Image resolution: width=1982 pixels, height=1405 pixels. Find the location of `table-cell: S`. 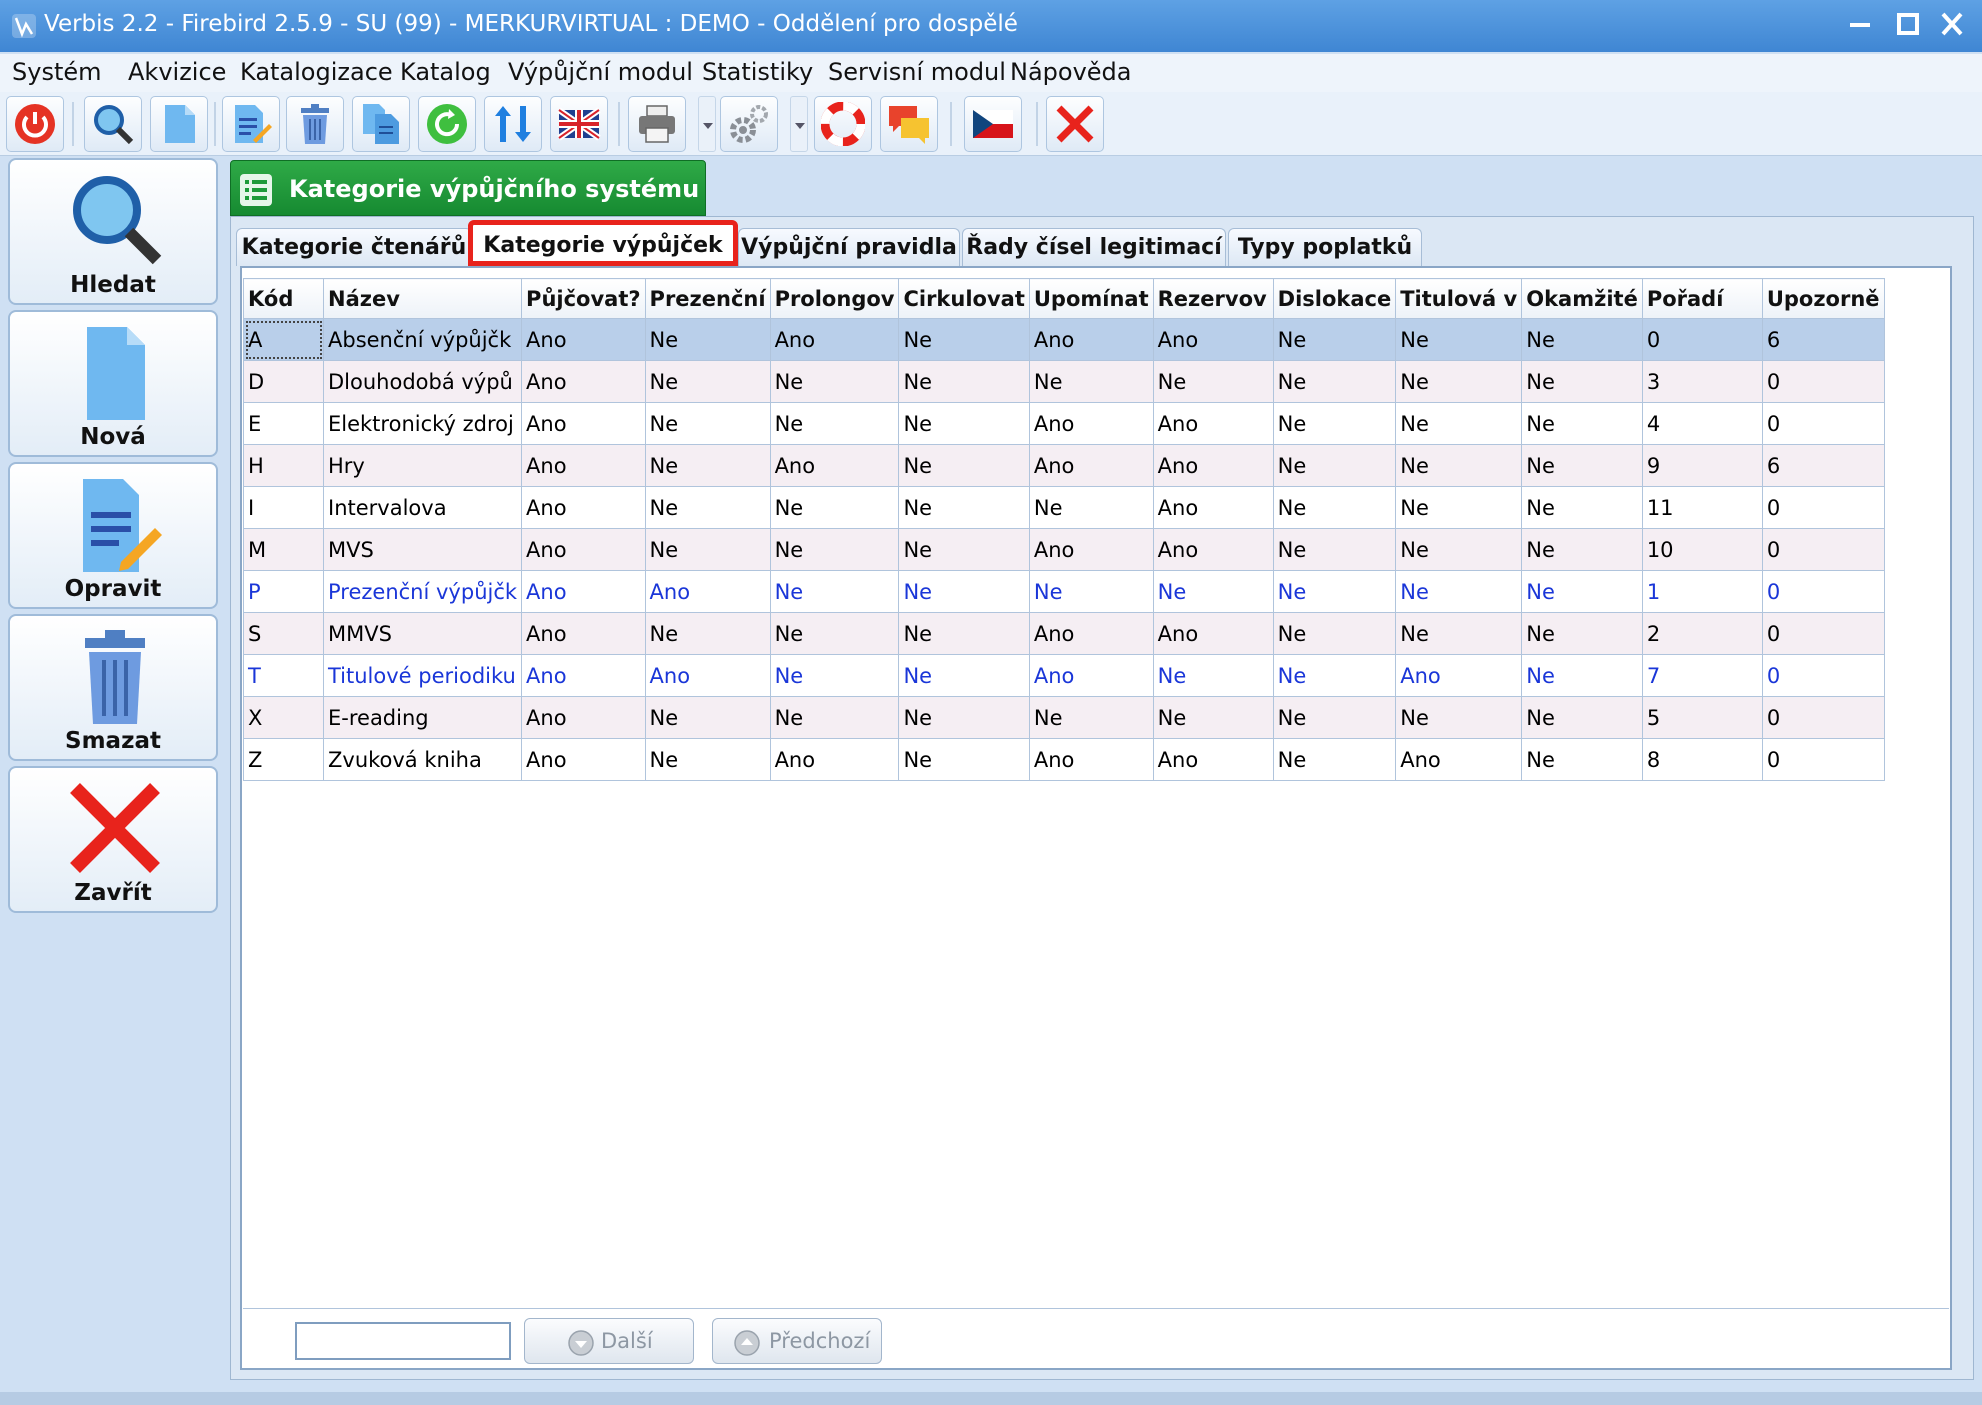

table-cell: S is located at coordinates (283, 633).